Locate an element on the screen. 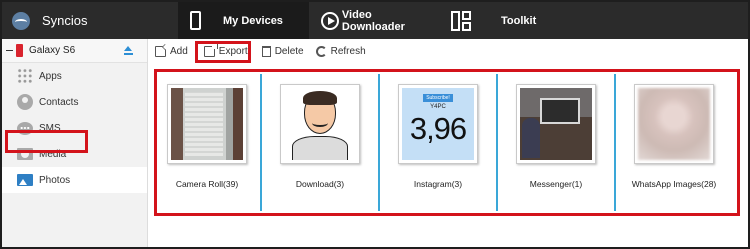 This screenshot has height=249, width=750. sidebar-item-contacts: Contacts is located at coordinates (74, 102).